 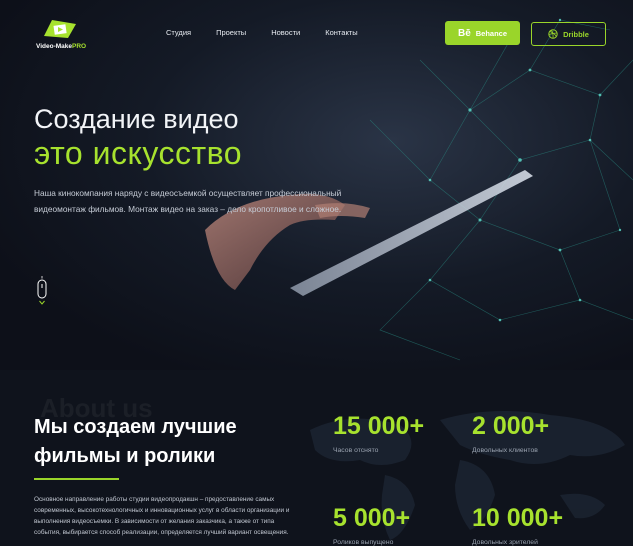 I want to click on stat-label: Довольных клиентов, so click(x=505, y=450).